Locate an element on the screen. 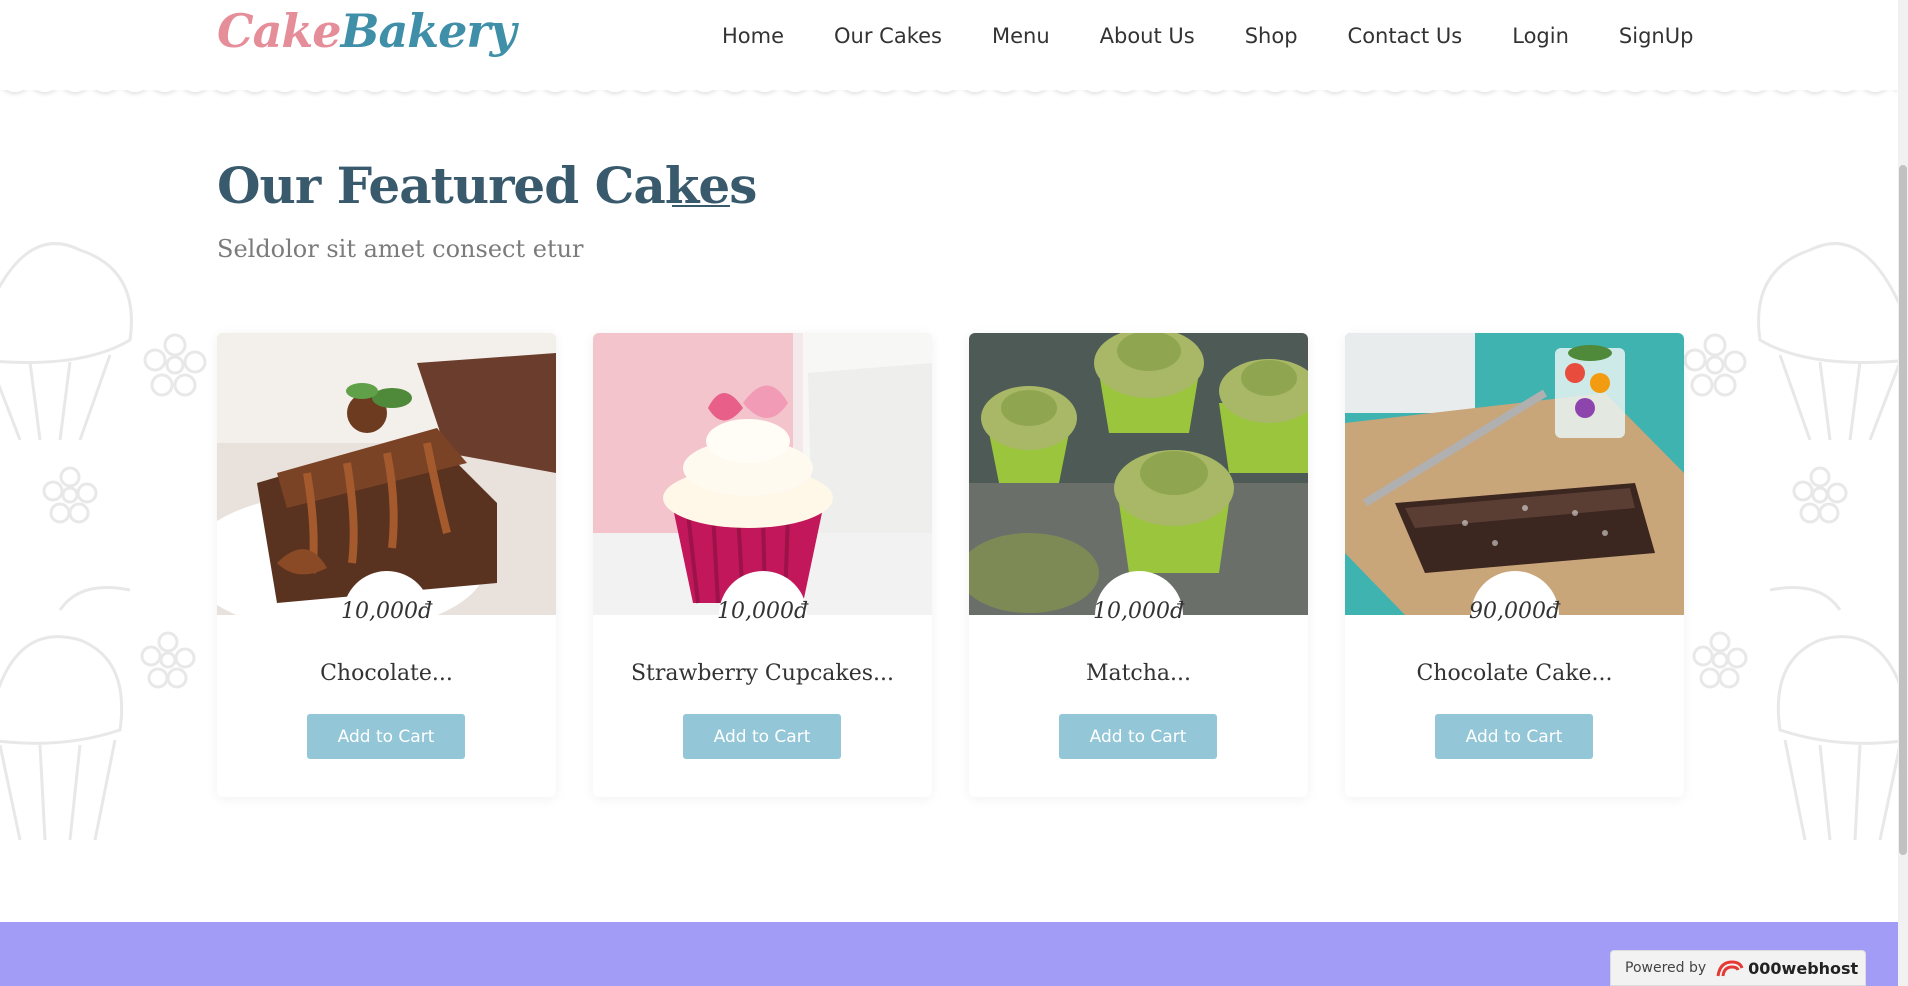 The width and height of the screenshot is (1908, 986). strawberry-cupcake-image is located at coordinates (762, 474).